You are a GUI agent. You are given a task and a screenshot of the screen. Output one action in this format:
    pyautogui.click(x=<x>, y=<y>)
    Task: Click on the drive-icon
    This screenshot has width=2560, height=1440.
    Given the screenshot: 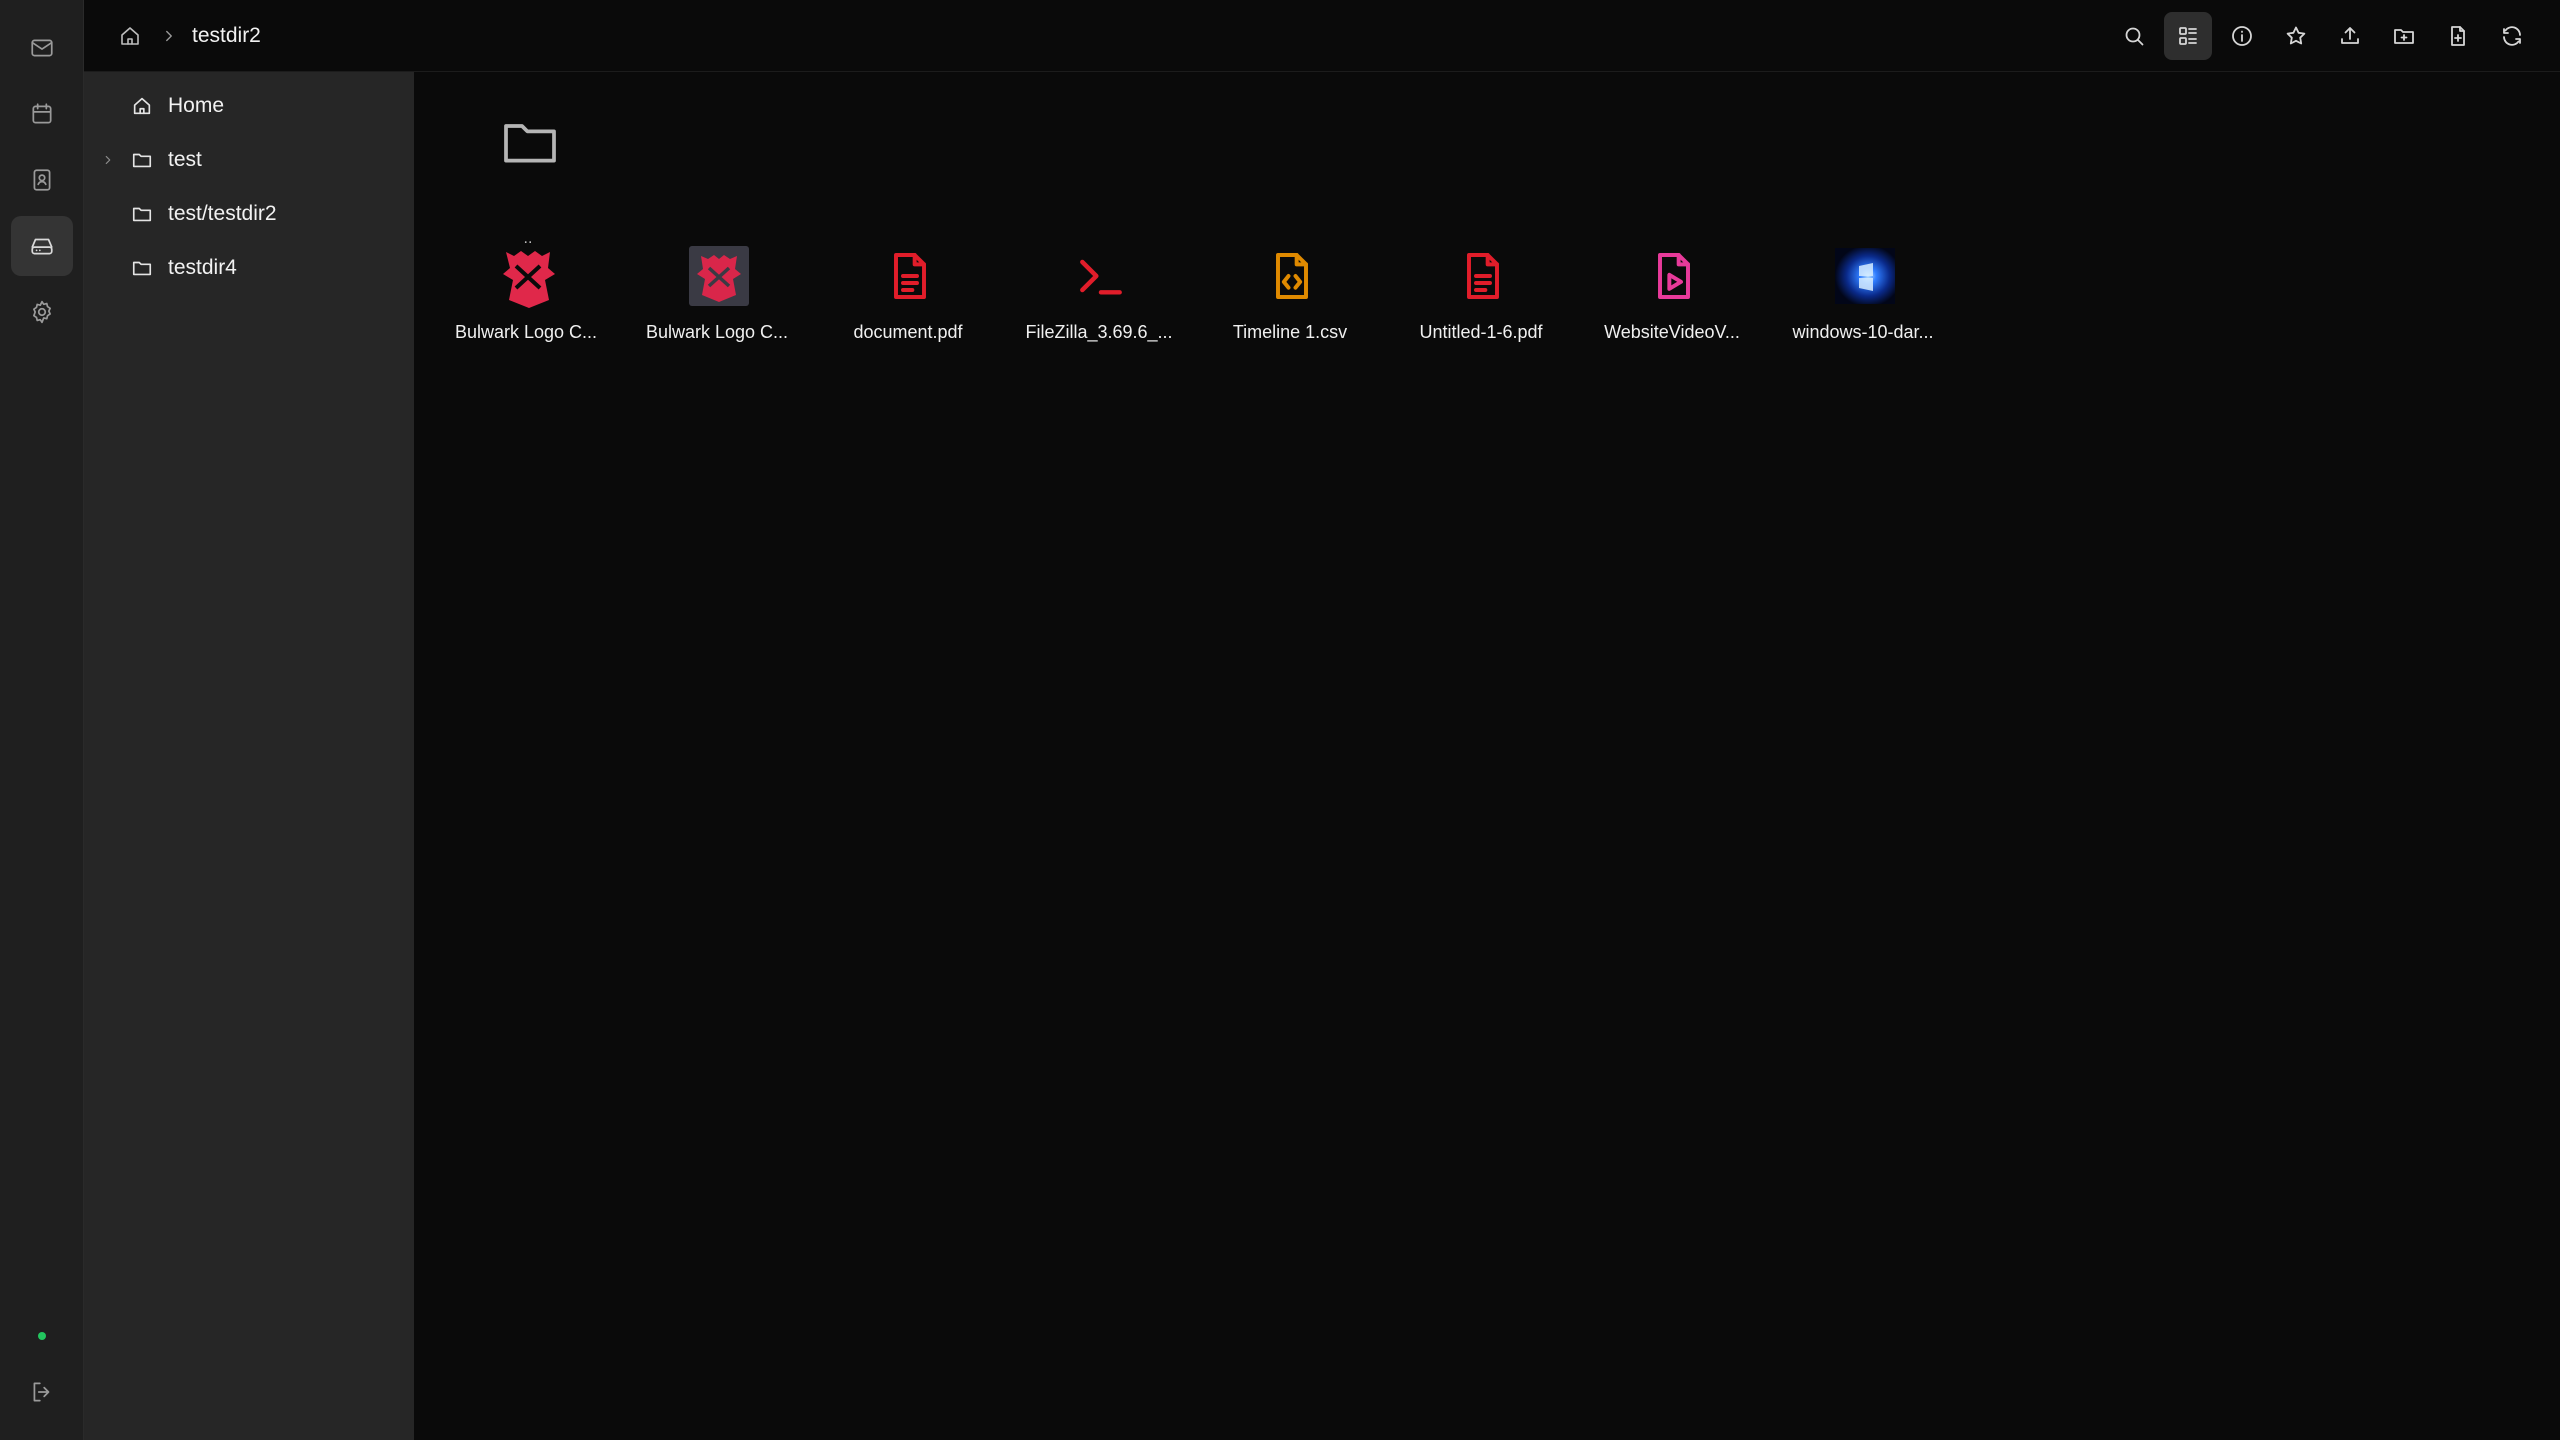 What is the action you would take?
    pyautogui.click(x=42, y=246)
    